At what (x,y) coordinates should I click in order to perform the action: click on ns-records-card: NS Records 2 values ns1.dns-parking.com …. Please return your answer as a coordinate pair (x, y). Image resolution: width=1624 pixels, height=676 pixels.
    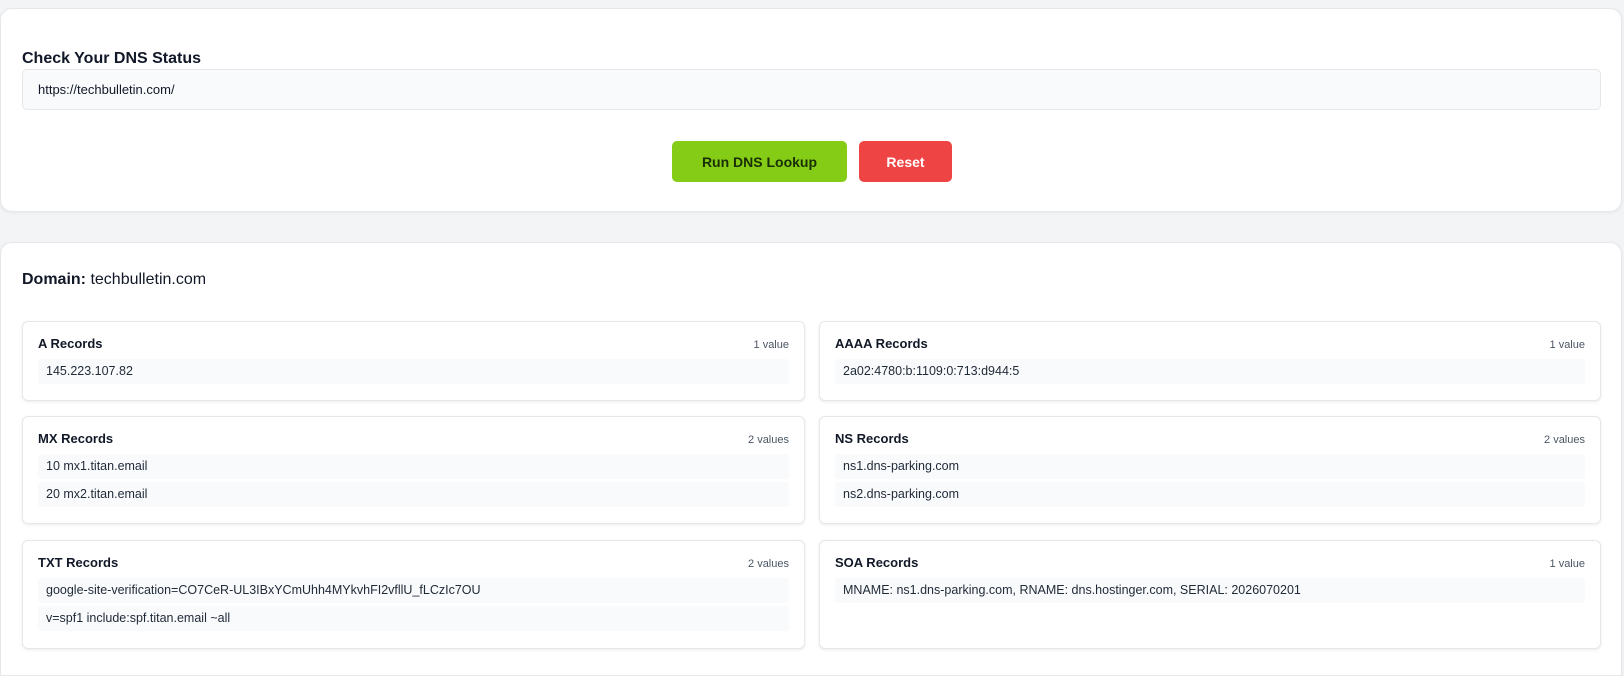
    Looking at the image, I should click on (1210, 470).